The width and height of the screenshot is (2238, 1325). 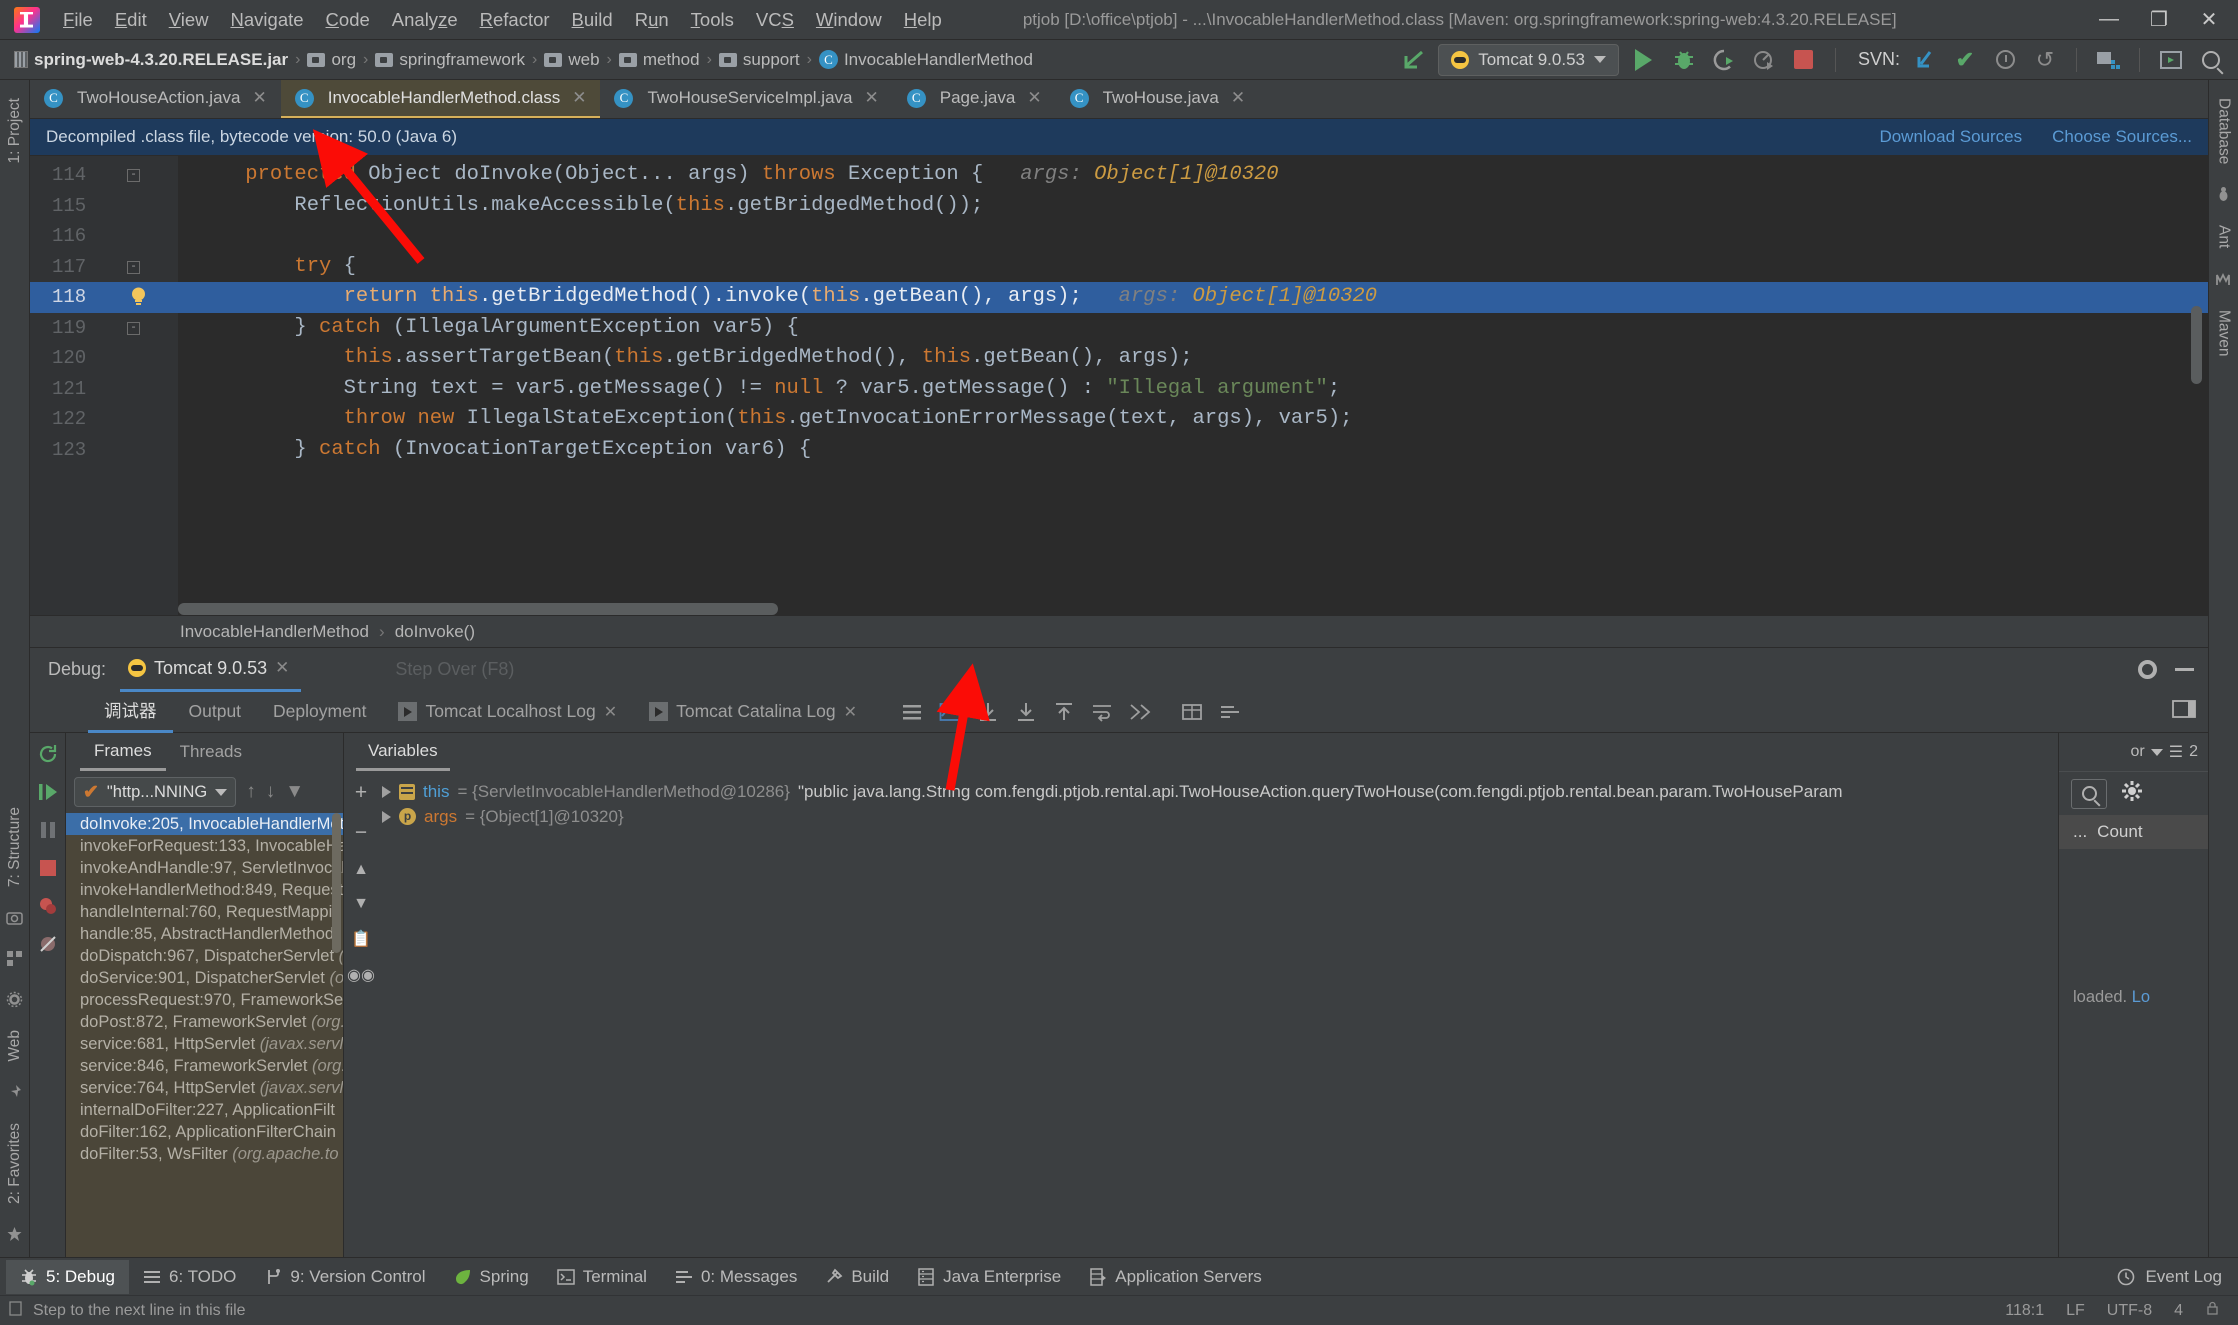 What do you see at coordinates (989, 1277) in the screenshot?
I see `tool-window-java-enterprise: Java Enterprise` at bounding box center [989, 1277].